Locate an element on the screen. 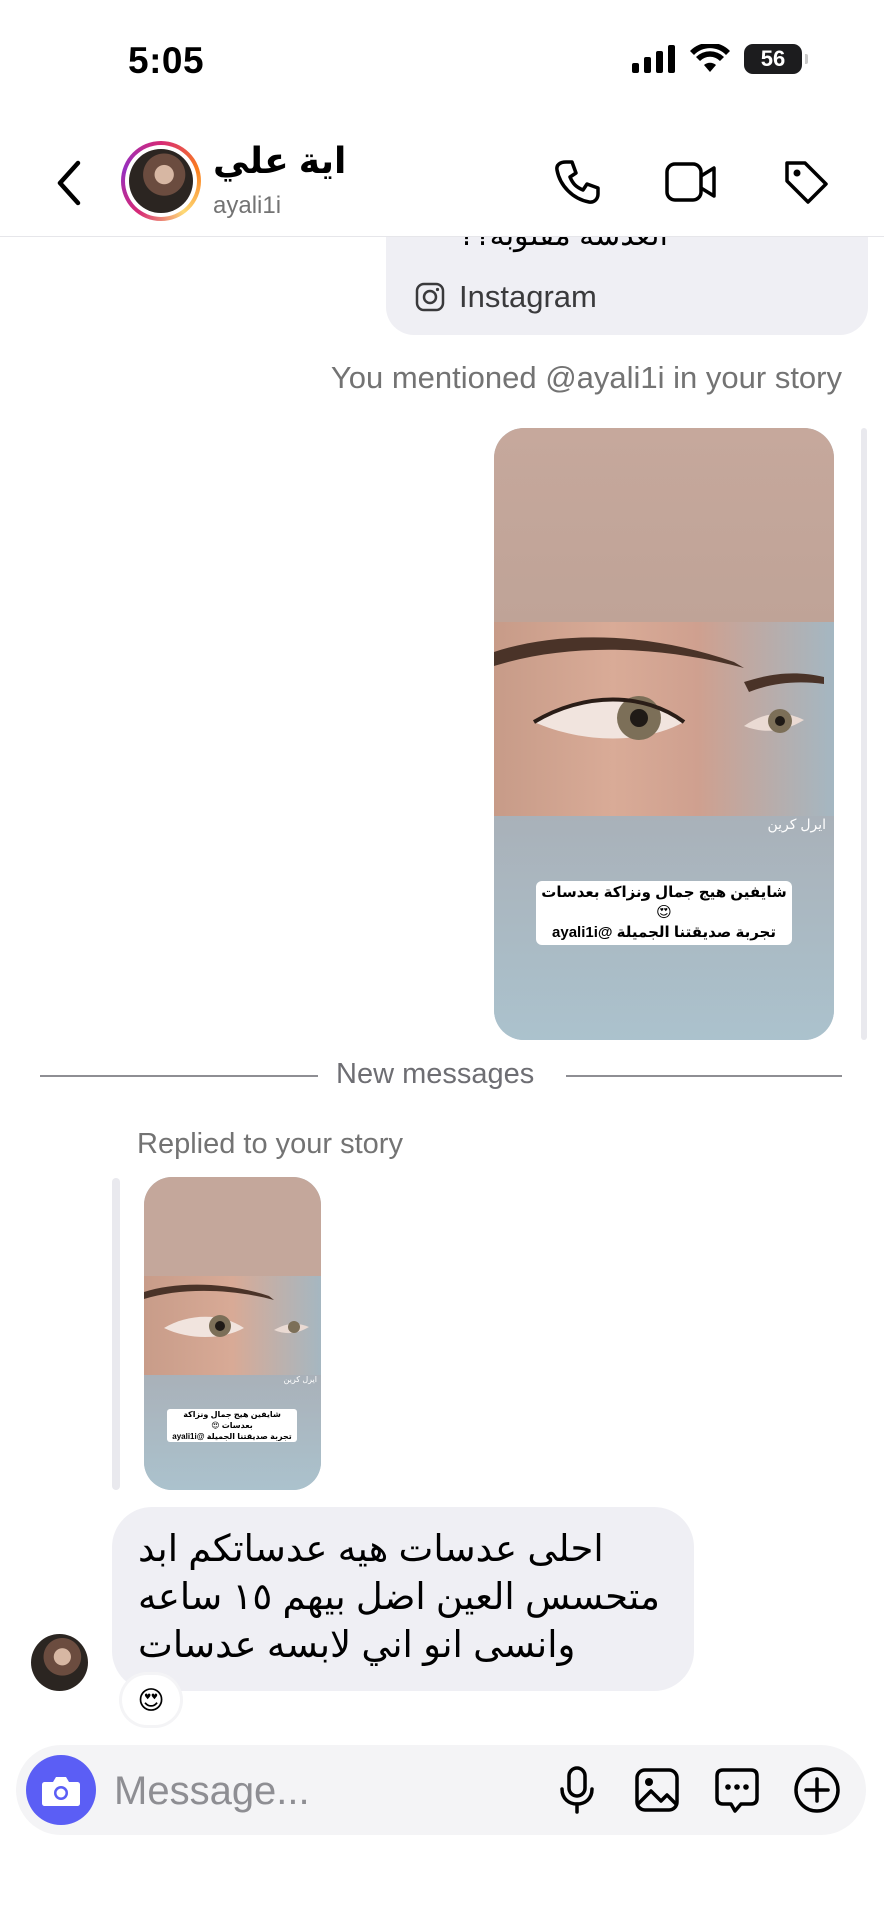 The image size is (884, 1920). instagram-icon is located at coordinates (430, 297).